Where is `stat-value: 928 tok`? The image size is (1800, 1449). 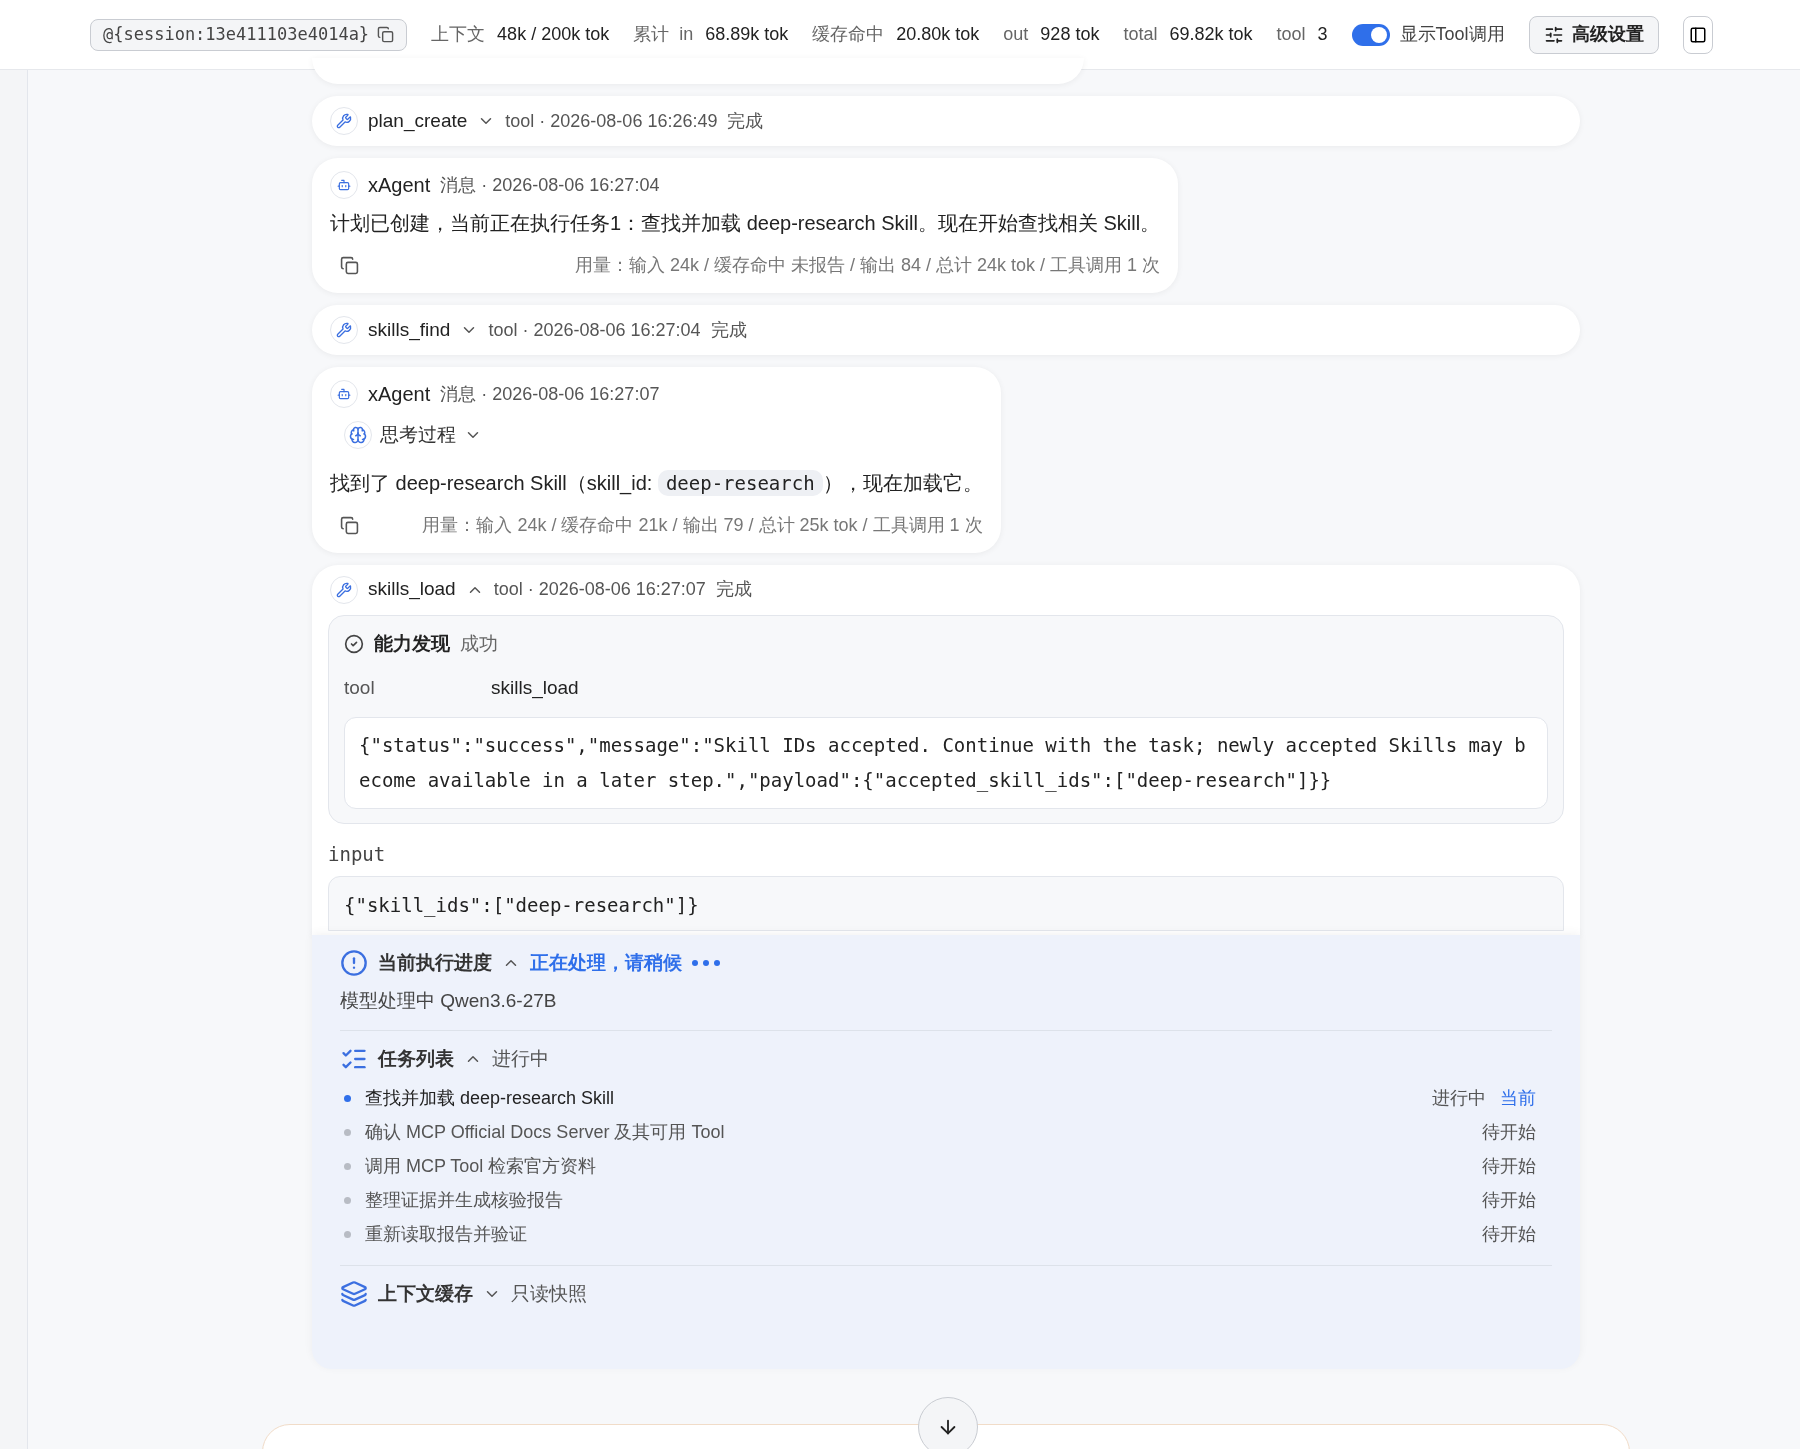
stat-value: 928 tok is located at coordinates (1070, 34).